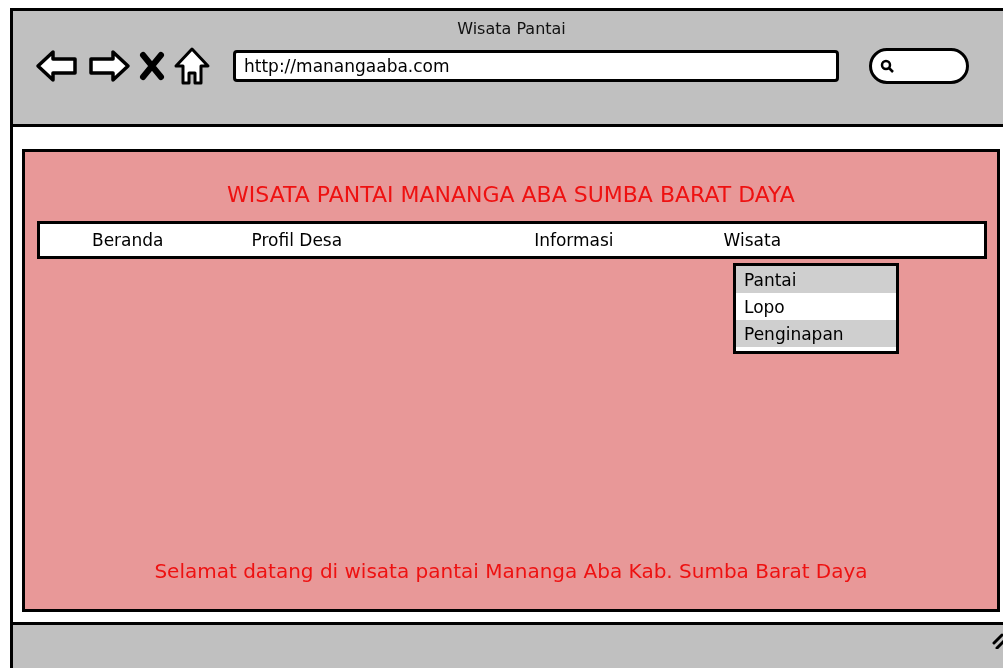 The height and width of the screenshot is (668, 1003). I want to click on window-title: Wisata Pantai, so click(511, 28).